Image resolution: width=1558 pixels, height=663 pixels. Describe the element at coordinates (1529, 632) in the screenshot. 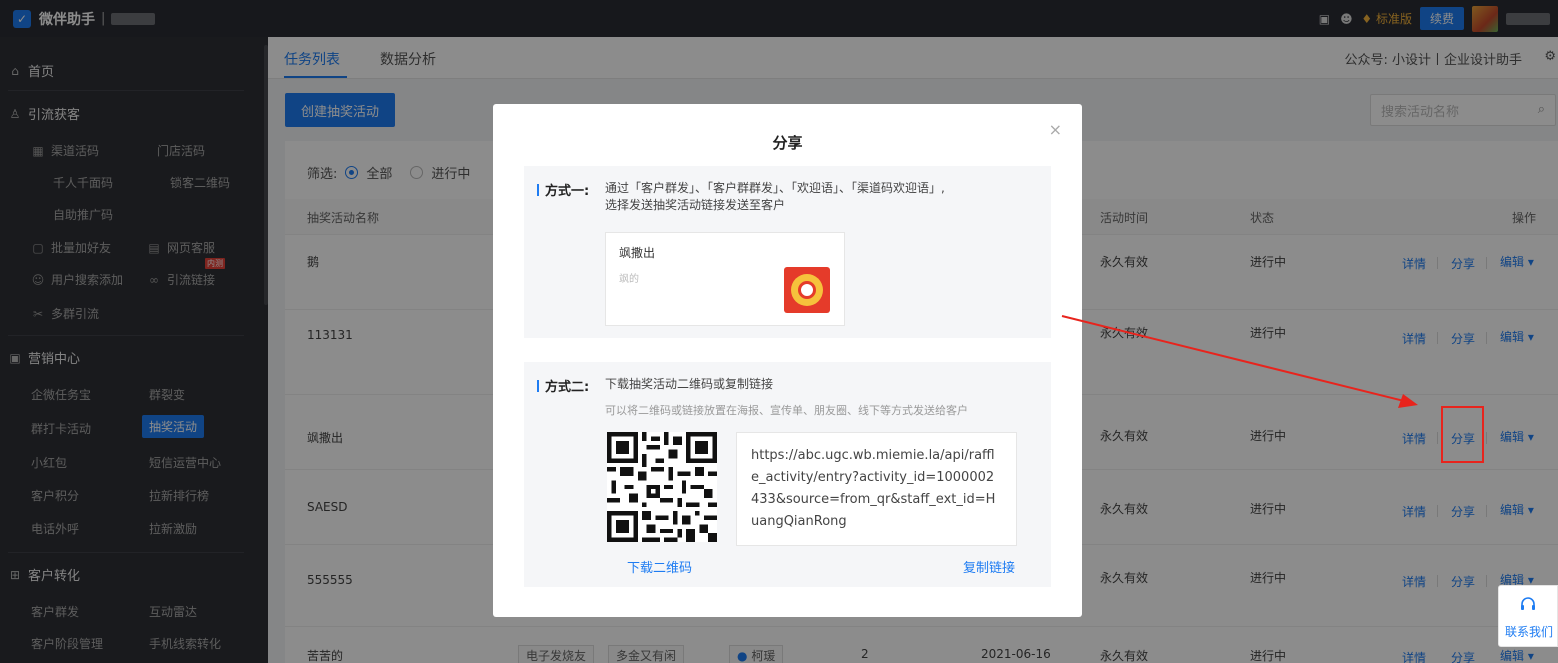

I see `contact-us-label: 联系我们` at that location.